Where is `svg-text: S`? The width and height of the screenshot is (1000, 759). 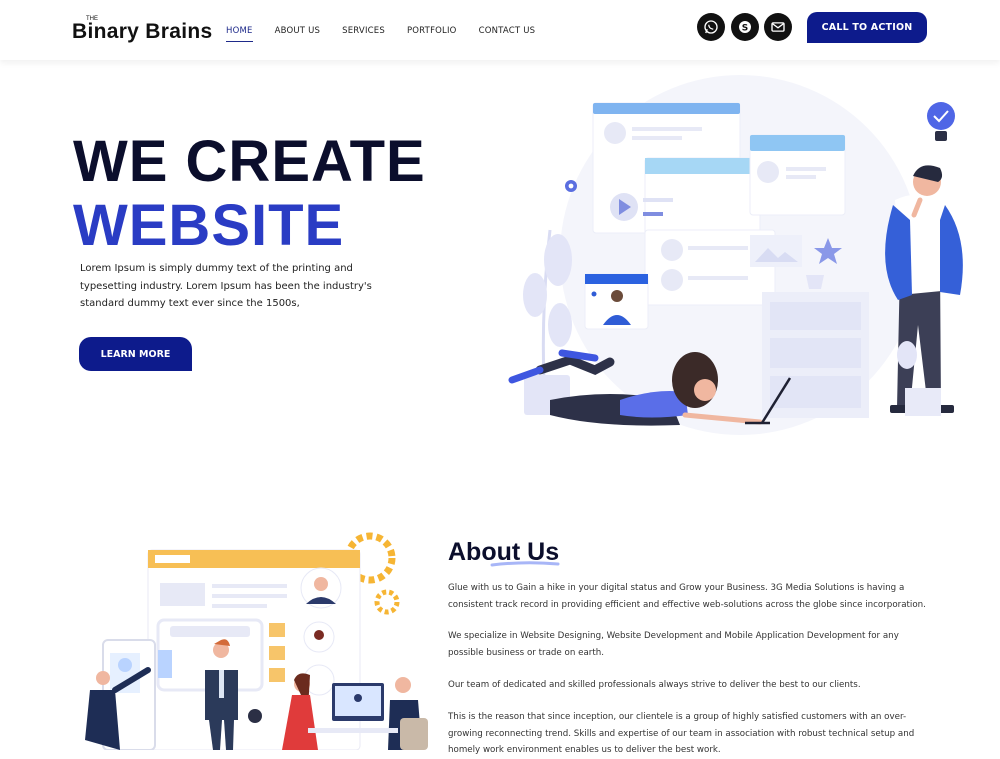
svg-text: S is located at coordinates (745, 28).